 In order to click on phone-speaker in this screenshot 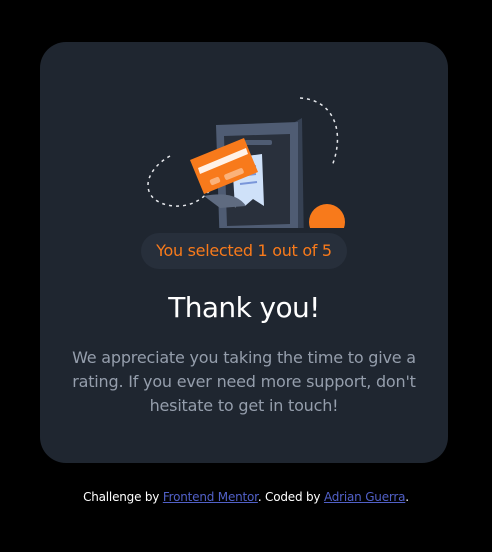, I will do `click(258, 142)`.